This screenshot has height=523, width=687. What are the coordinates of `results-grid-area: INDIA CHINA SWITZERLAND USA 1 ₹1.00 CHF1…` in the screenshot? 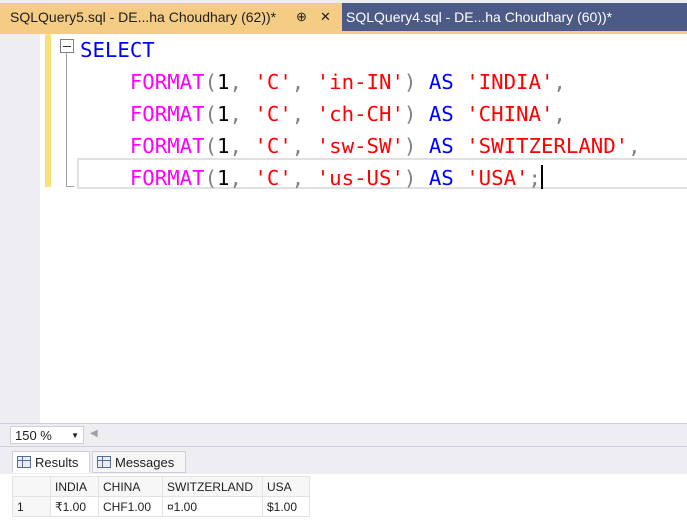 It's located at (343, 498).